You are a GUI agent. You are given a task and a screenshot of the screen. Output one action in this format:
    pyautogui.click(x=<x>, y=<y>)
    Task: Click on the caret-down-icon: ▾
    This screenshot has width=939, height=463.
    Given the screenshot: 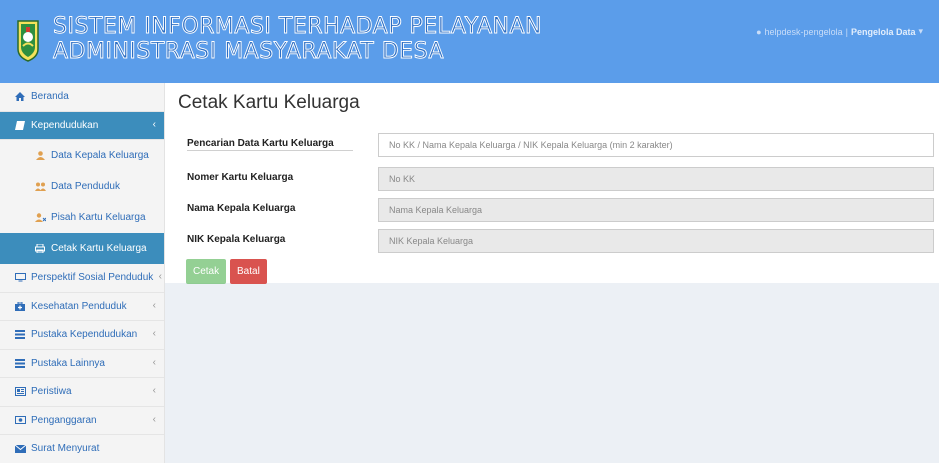 What is the action you would take?
    pyautogui.click(x=920, y=31)
    